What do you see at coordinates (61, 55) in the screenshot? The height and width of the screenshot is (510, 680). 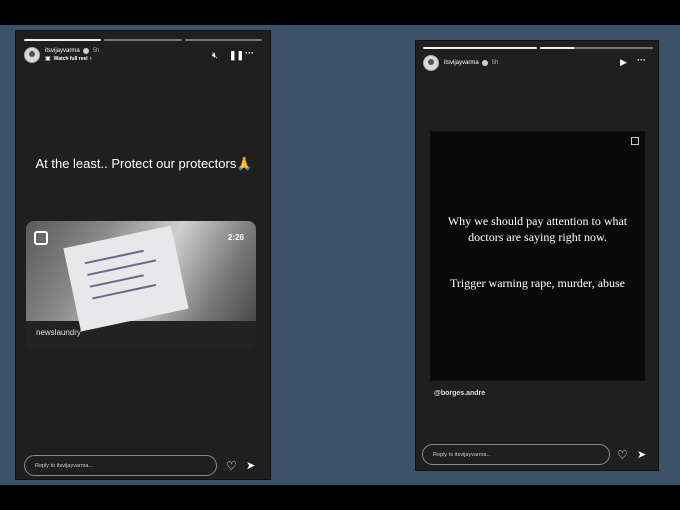 I see `story-header: itsvijayvarma 5h ▣ Watch full reel ›` at bounding box center [61, 55].